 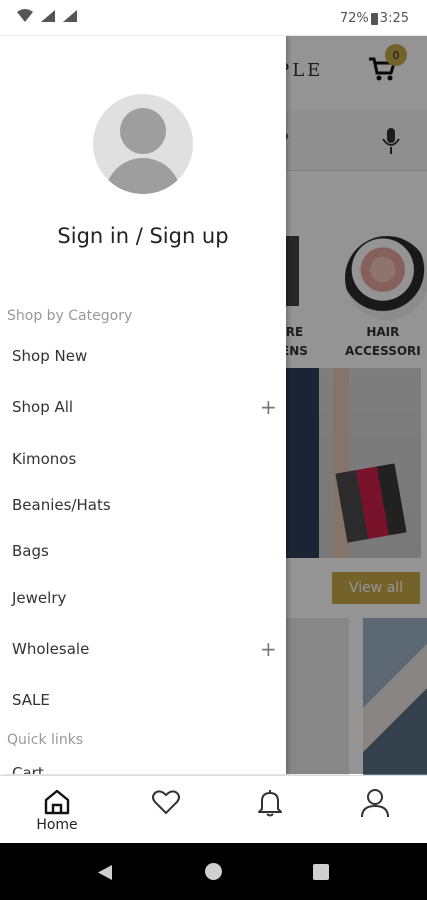 I want to click on system-navigation-bar, so click(x=213, y=871).